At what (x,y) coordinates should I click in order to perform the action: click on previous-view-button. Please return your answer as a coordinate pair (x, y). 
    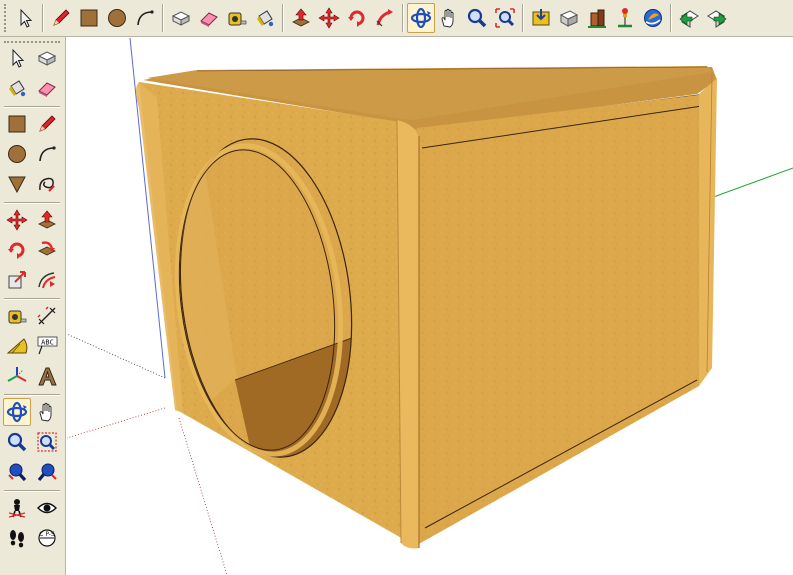
    Looking at the image, I should click on (689, 18).